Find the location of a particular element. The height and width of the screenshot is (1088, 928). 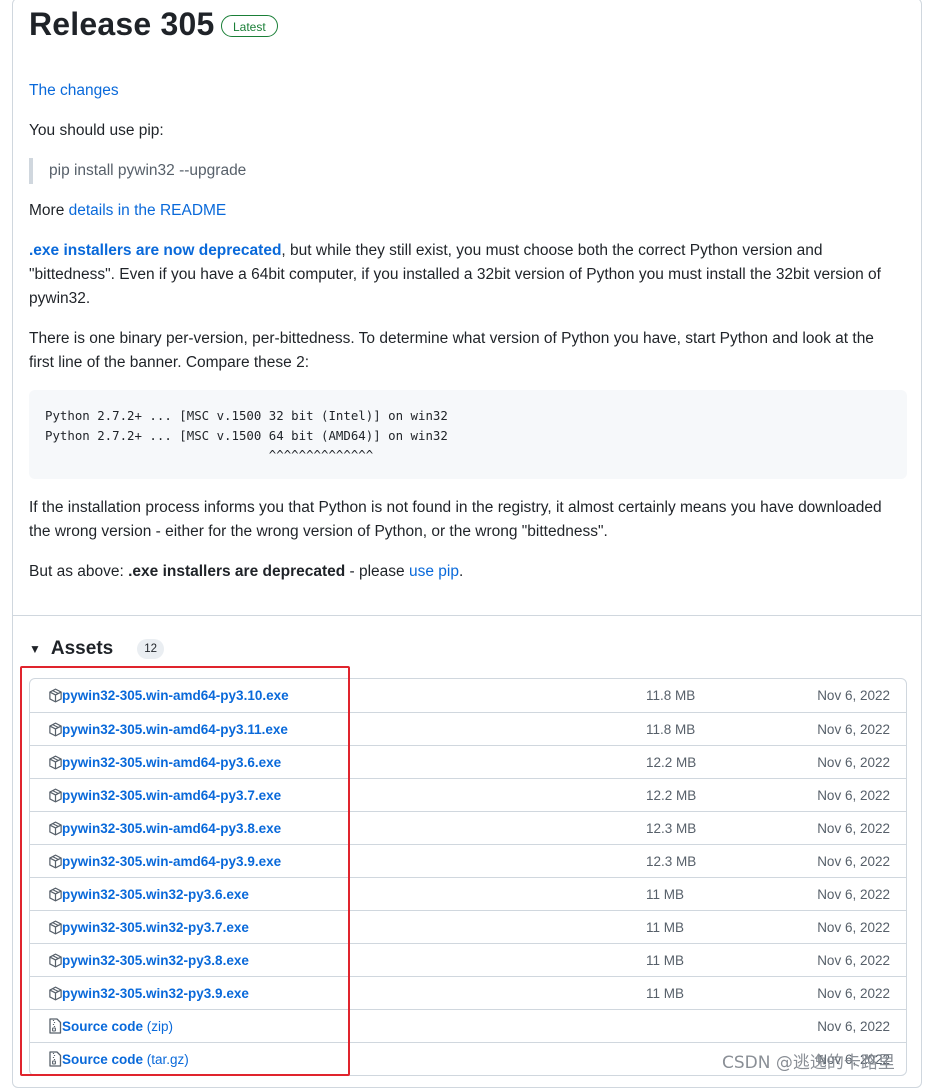

divider is located at coordinates (467, 615).